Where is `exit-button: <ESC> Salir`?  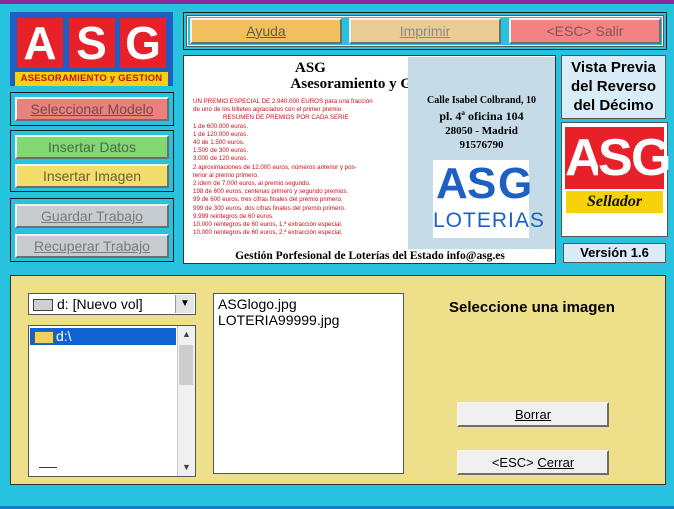
exit-button: <ESC> Salir is located at coordinates (585, 31).